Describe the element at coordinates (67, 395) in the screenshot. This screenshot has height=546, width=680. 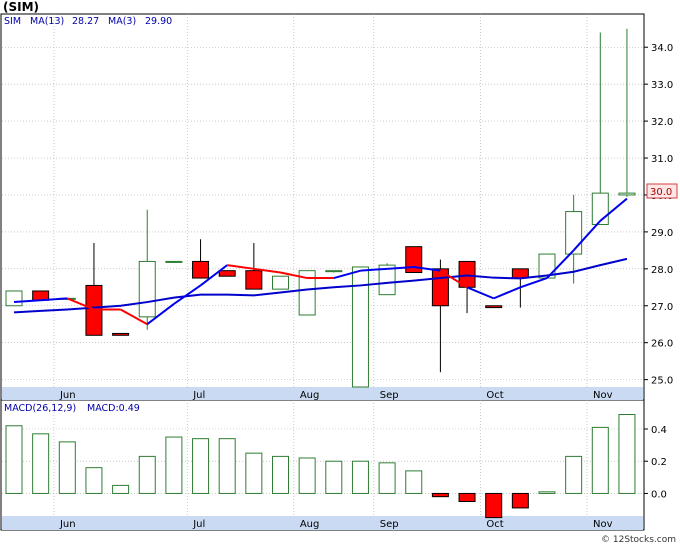
I see `price-x-tick-label: Jun` at that location.